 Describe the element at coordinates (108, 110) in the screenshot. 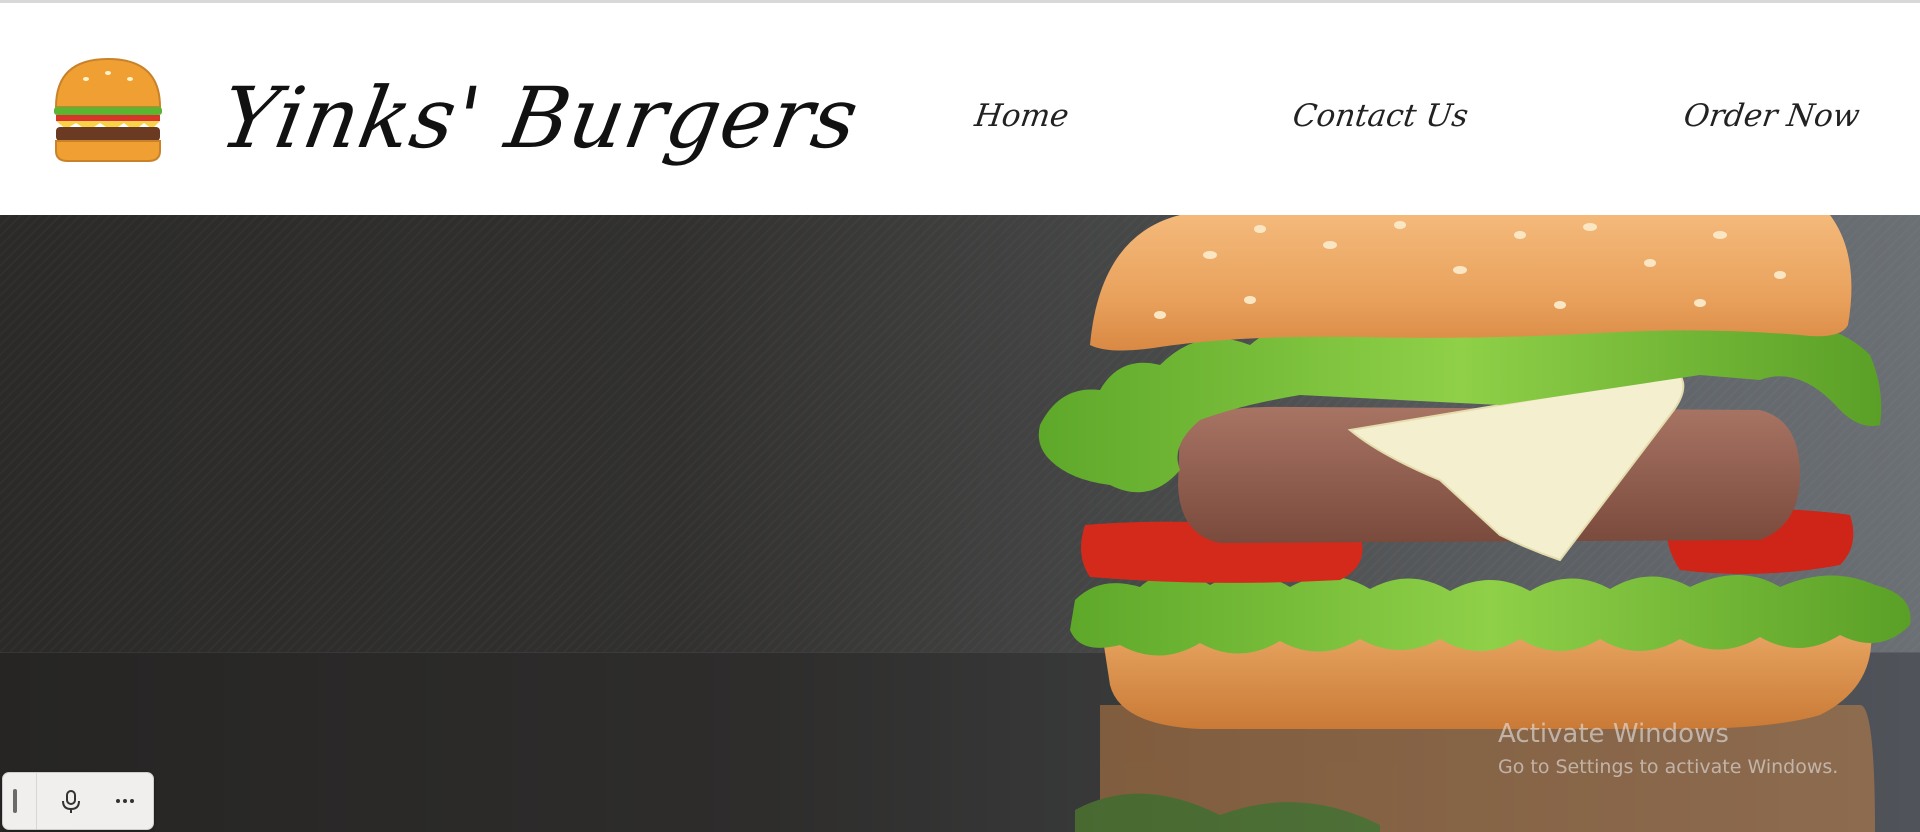

I see `burger-logo-icon` at that location.